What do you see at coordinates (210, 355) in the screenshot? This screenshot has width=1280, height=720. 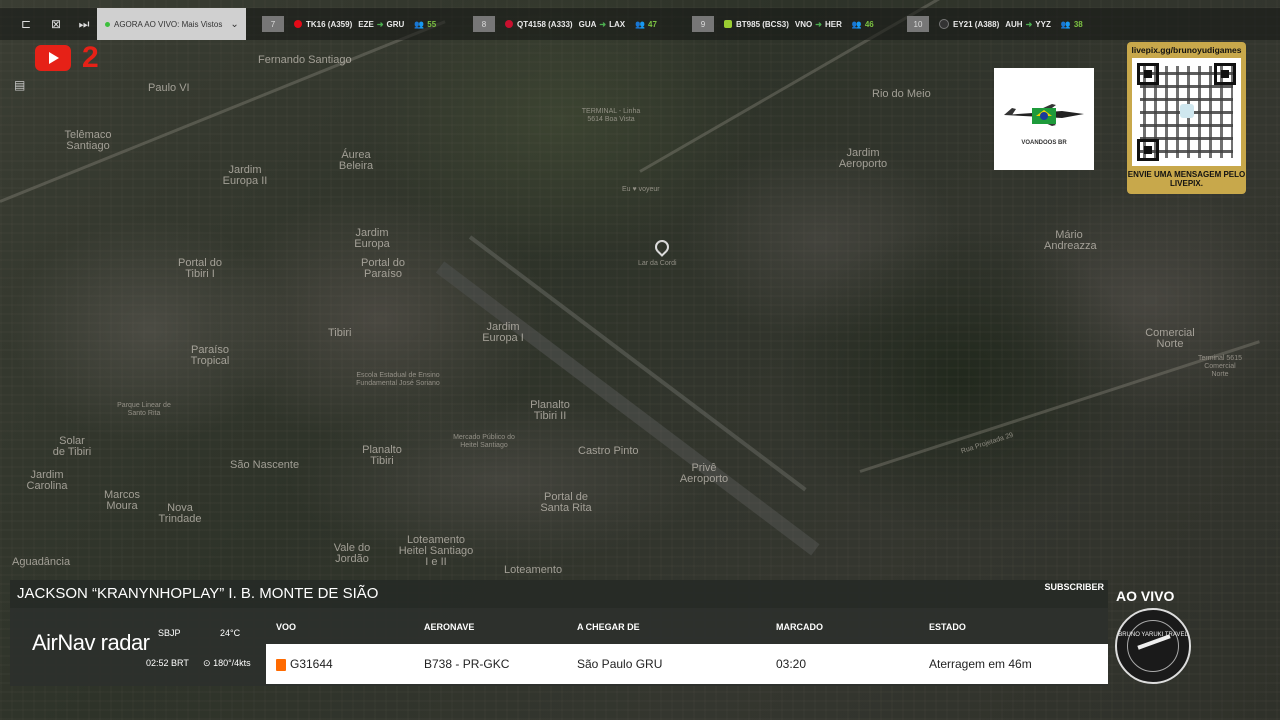 I see `map-label: Paraíso Tropical` at bounding box center [210, 355].